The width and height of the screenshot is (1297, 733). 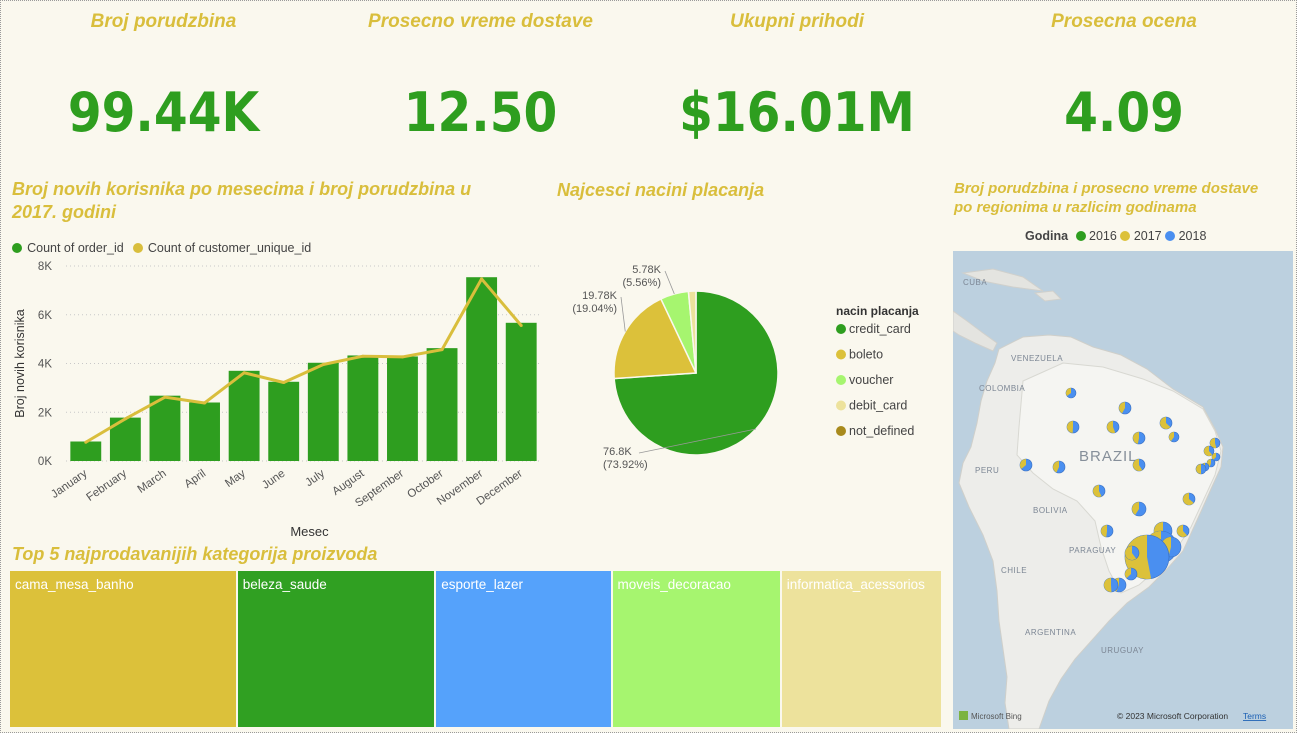 What do you see at coordinates (163, 112) in the screenshot?
I see `kpi-value: 99.44K` at bounding box center [163, 112].